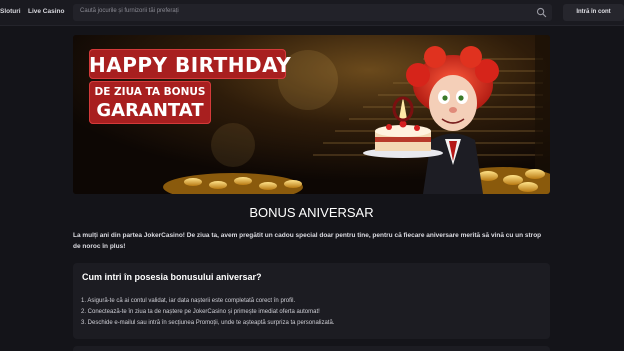 The height and width of the screenshot is (351, 624). I want to click on nav-sloturi: Sloturi, so click(10, 11).